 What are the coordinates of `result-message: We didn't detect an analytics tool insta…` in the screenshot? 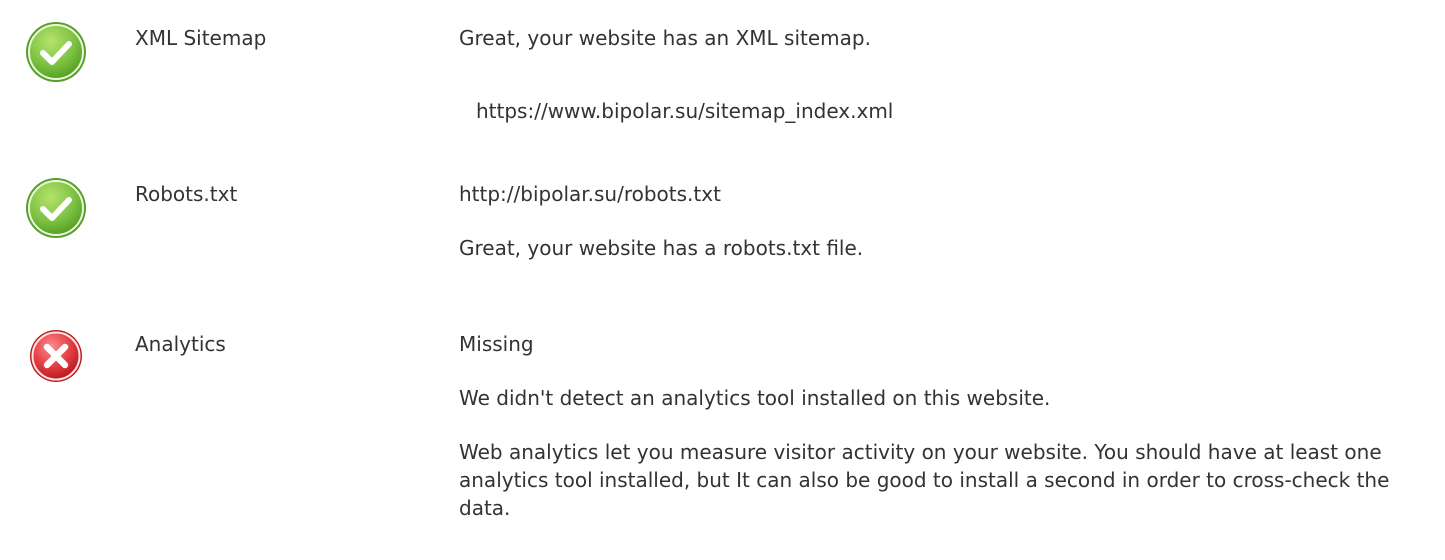 It's located at (755, 398).